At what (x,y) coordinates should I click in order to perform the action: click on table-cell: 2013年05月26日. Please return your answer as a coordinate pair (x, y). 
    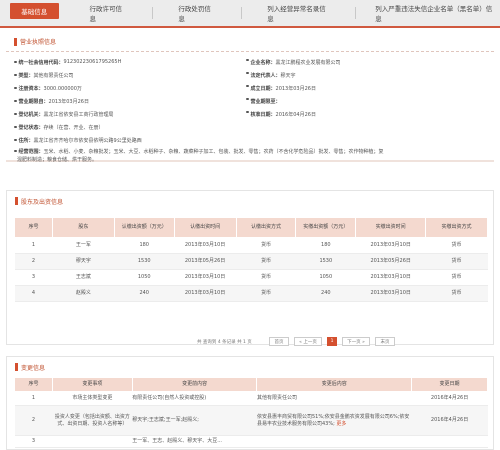
    Looking at the image, I should click on (205, 261).